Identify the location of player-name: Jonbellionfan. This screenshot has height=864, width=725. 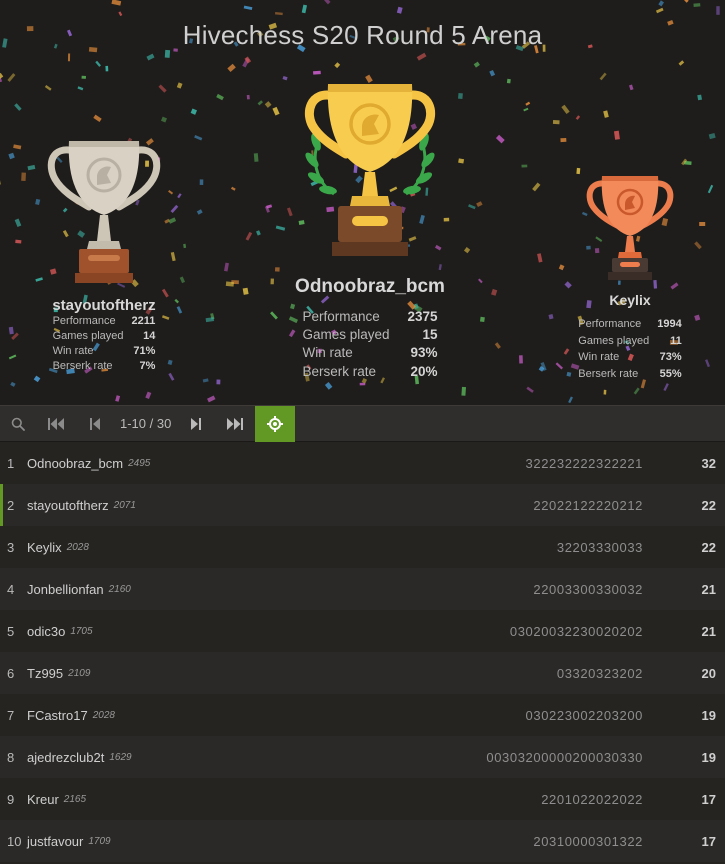
(65, 589).